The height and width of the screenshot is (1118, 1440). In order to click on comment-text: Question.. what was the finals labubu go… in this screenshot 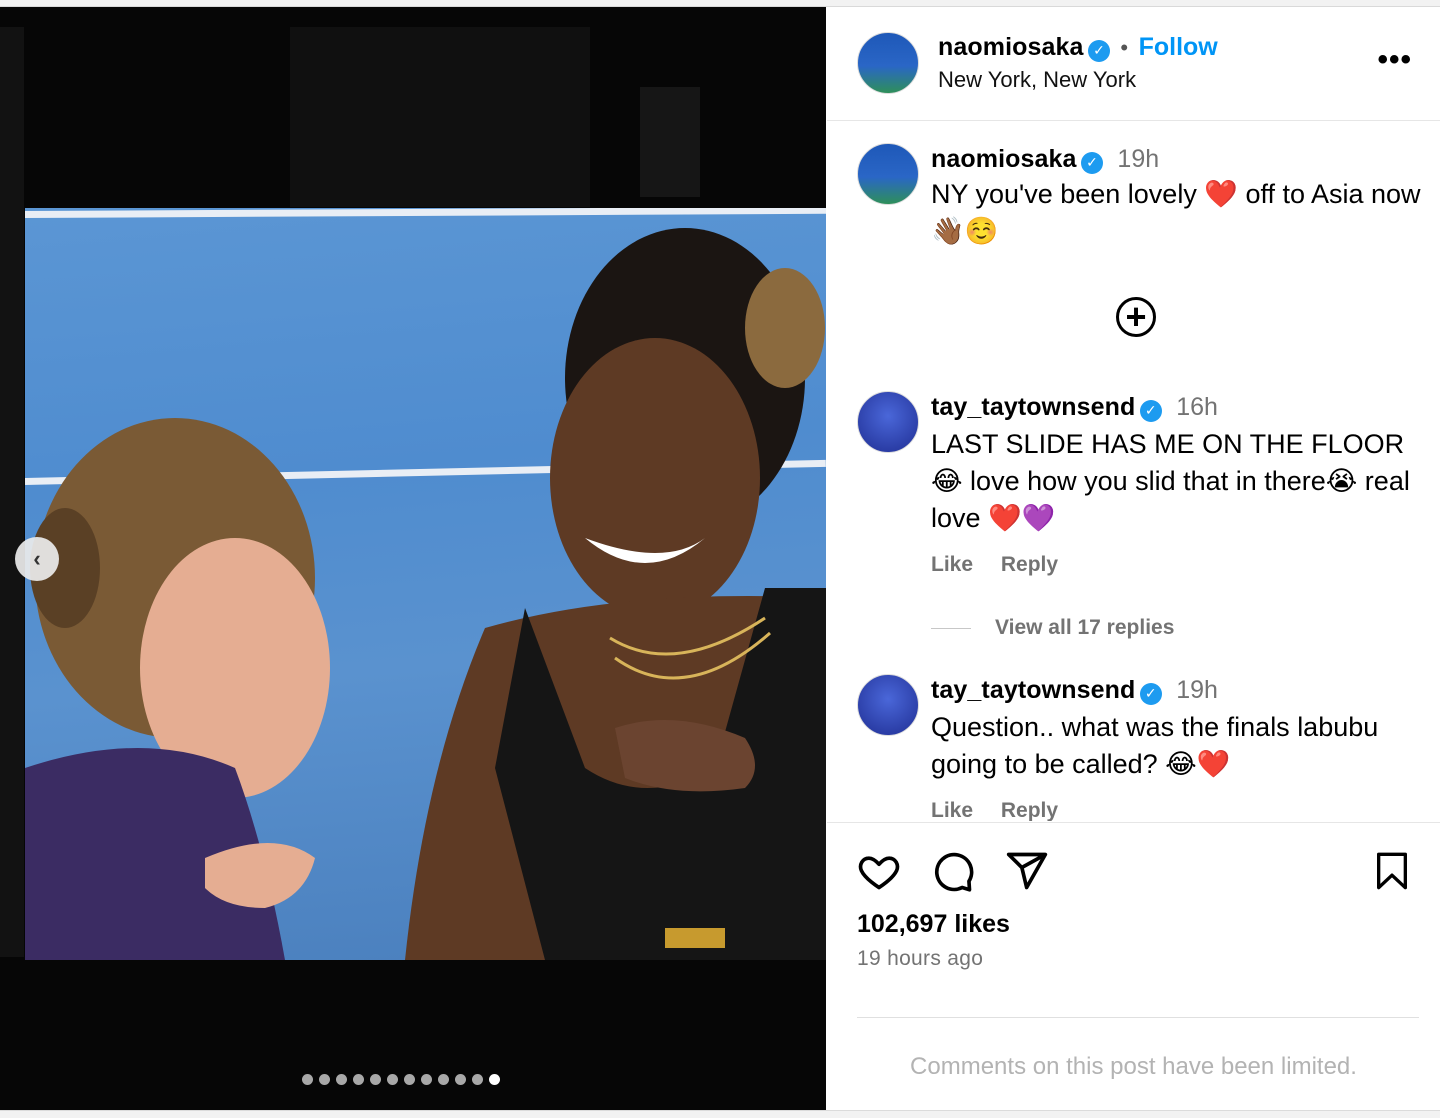, I will do `click(1155, 745)`.